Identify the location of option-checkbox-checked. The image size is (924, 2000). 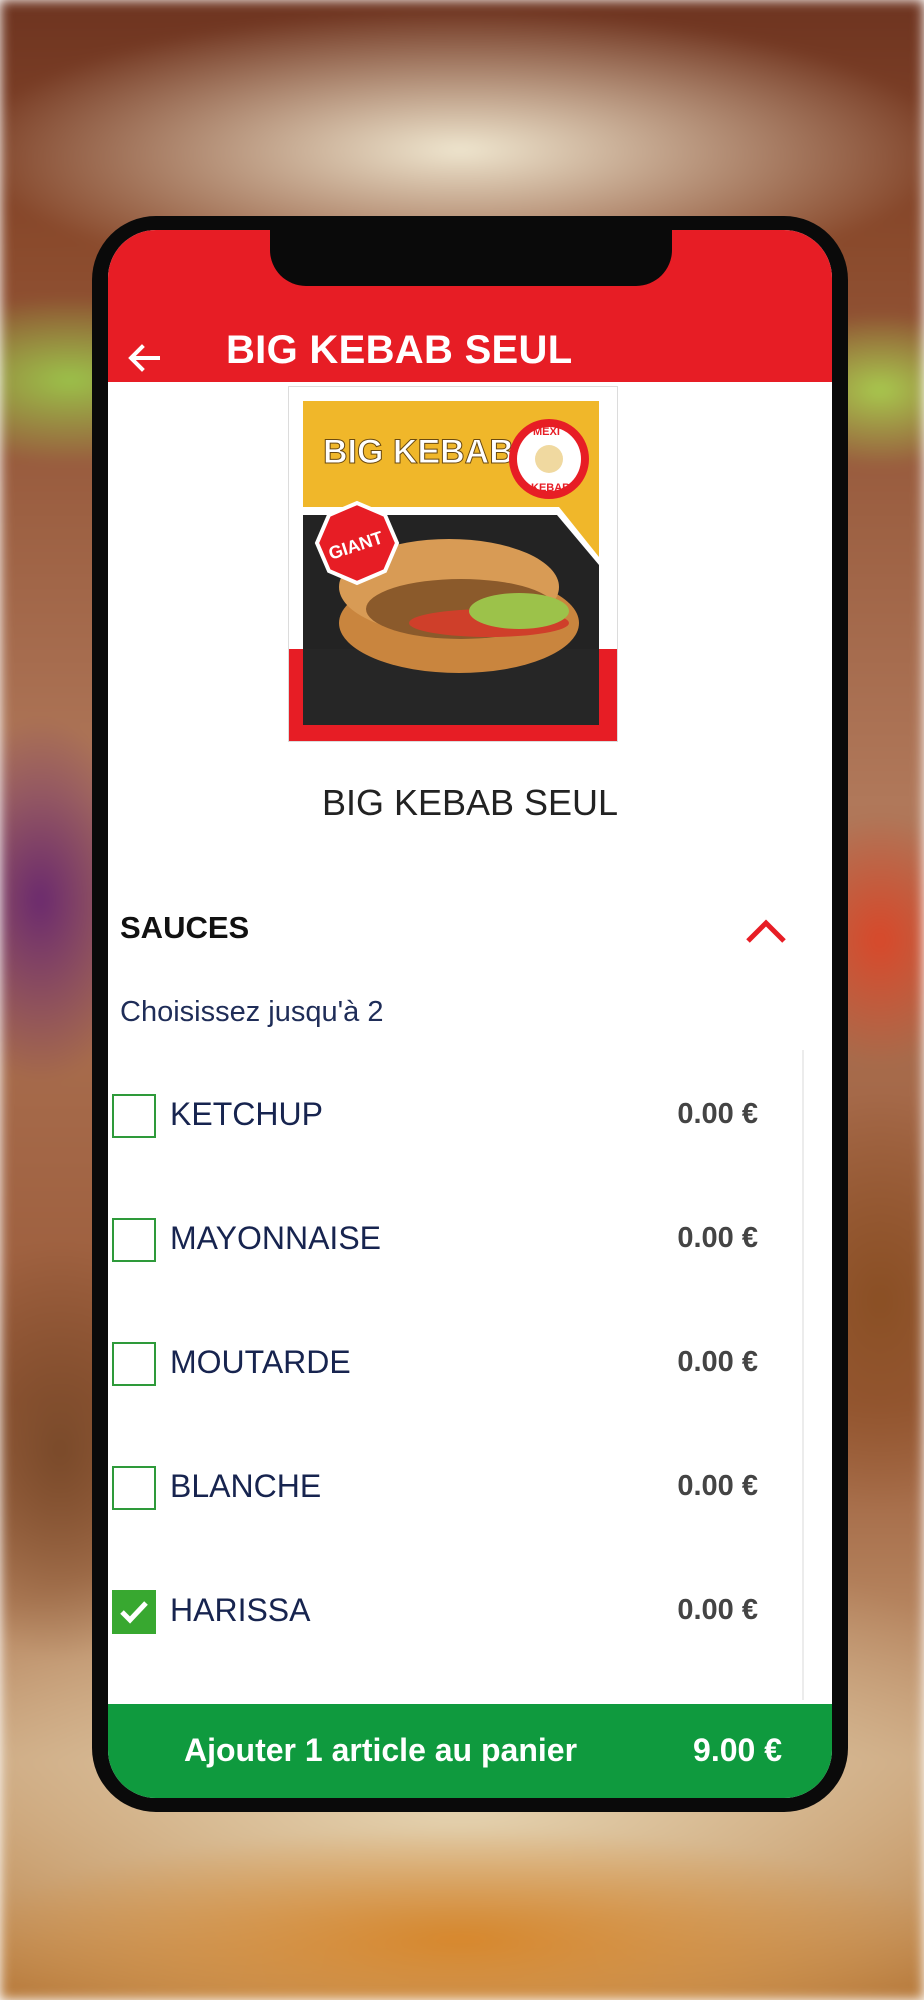
(134, 1612).